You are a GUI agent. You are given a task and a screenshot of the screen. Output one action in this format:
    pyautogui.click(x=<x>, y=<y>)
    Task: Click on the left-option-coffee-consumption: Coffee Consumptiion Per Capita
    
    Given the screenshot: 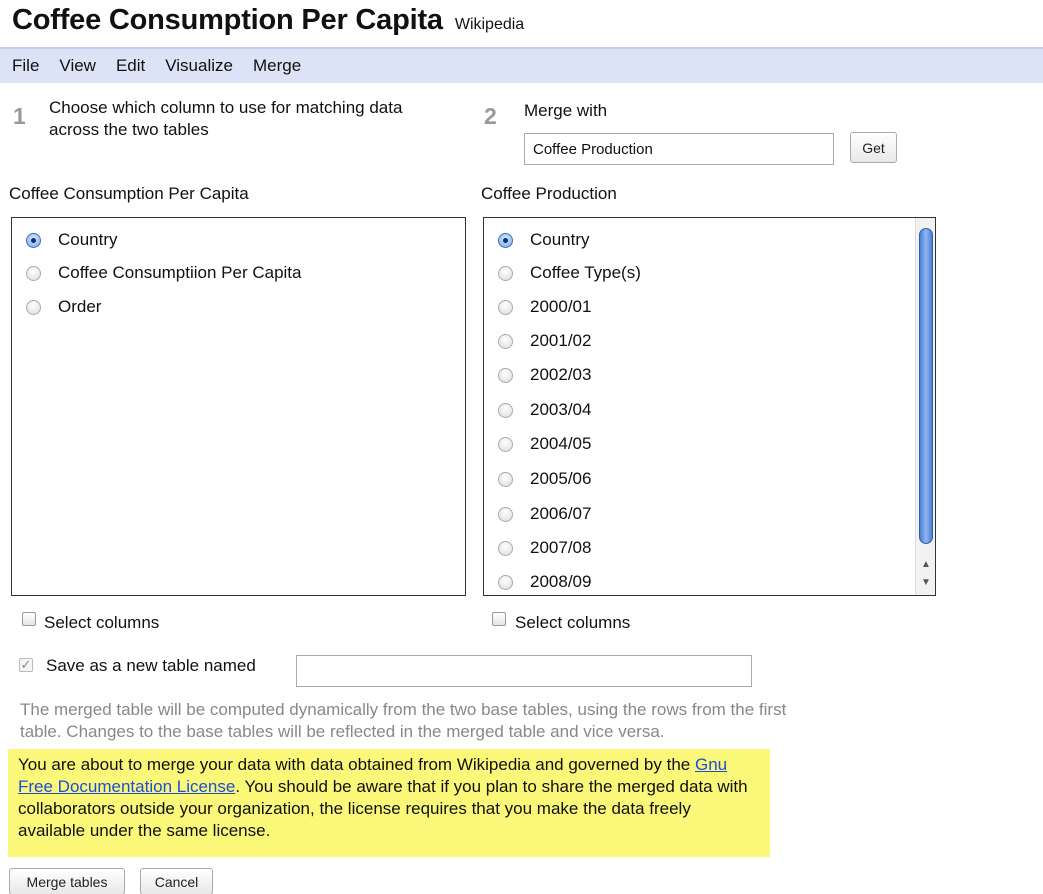 What is the action you would take?
    pyautogui.click(x=164, y=273)
    